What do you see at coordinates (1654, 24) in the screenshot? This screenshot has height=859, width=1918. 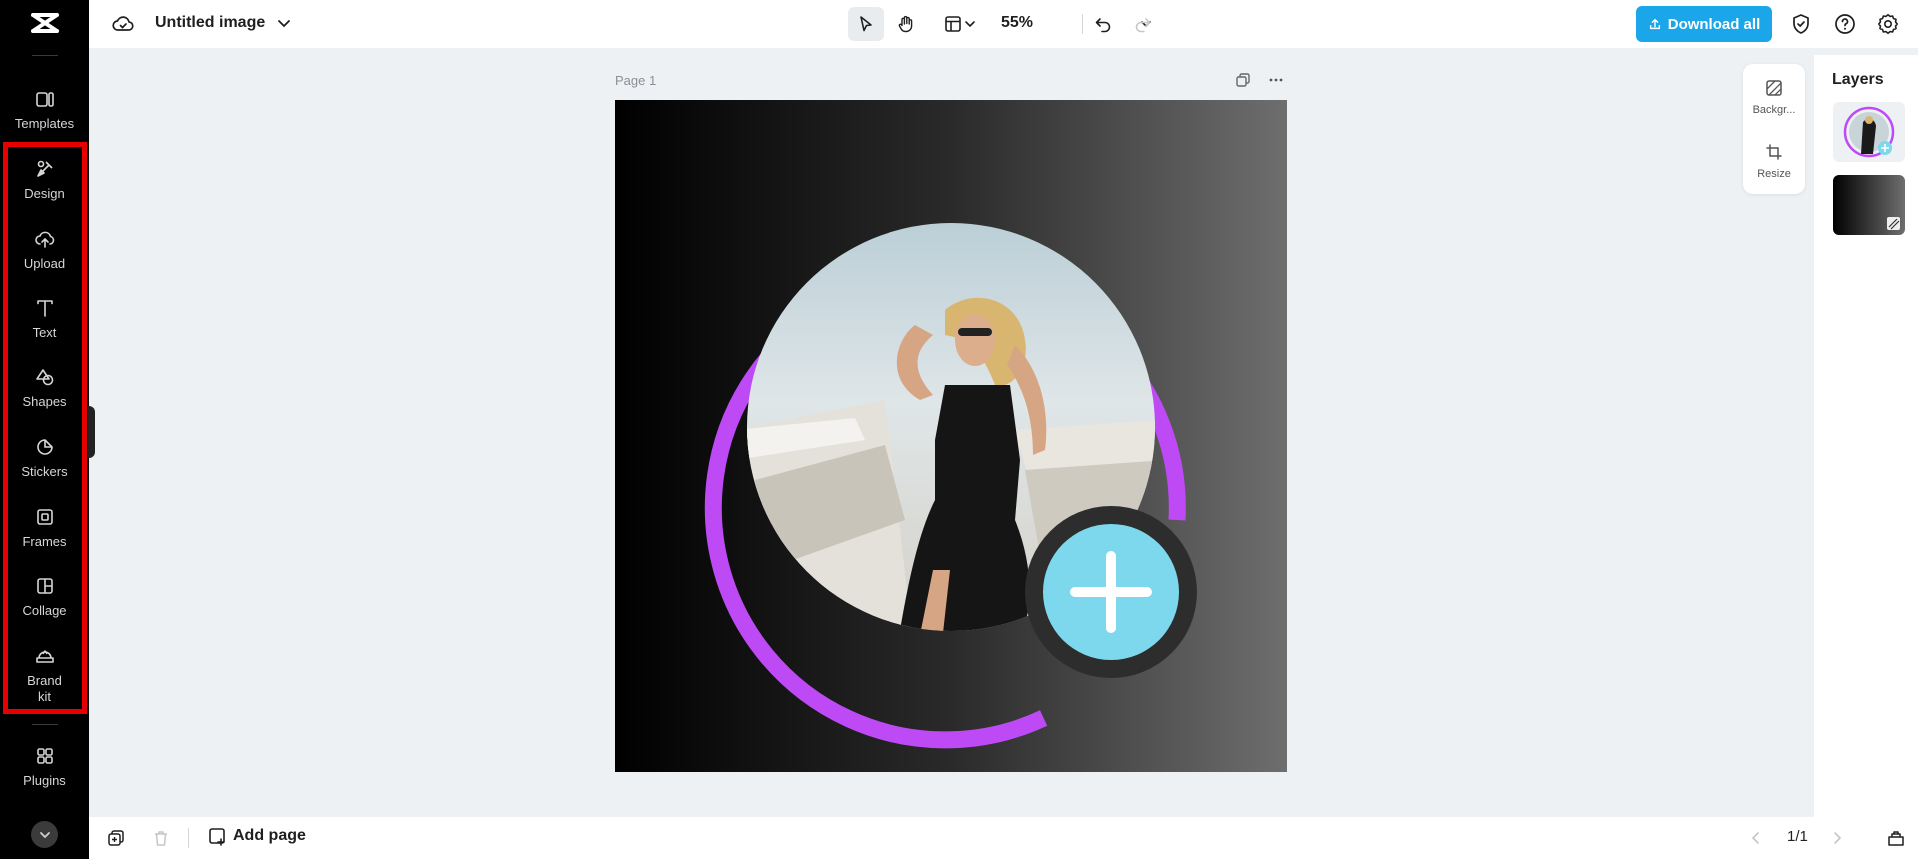 I see `upload-arrow-icon` at bounding box center [1654, 24].